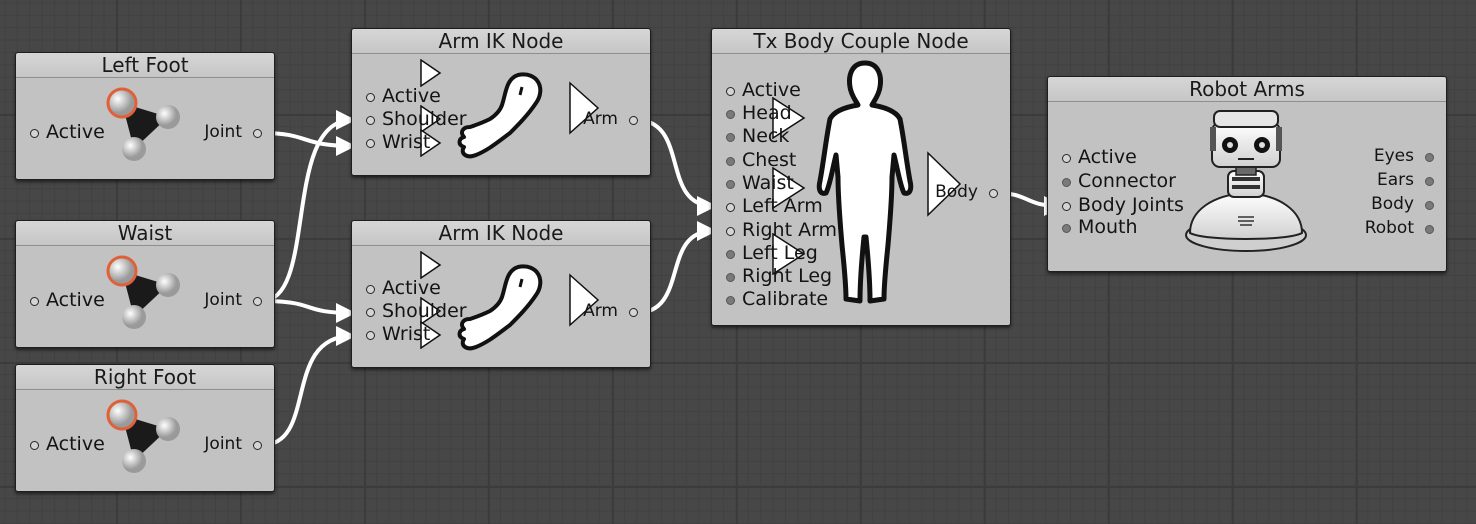  I want to click on port-label-ears: Ears, so click(1395, 180).